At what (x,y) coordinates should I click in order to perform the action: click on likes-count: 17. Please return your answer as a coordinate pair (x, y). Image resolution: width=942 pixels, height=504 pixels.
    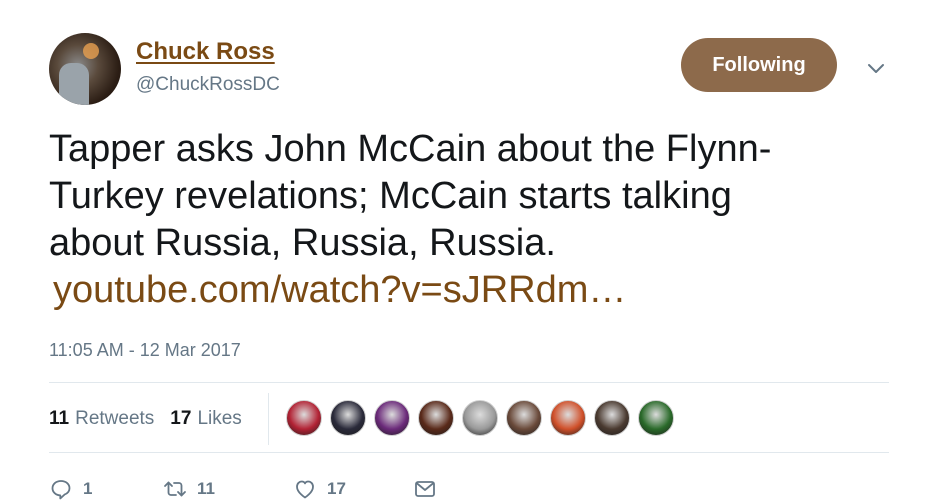
    Looking at the image, I should click on (180, 419).